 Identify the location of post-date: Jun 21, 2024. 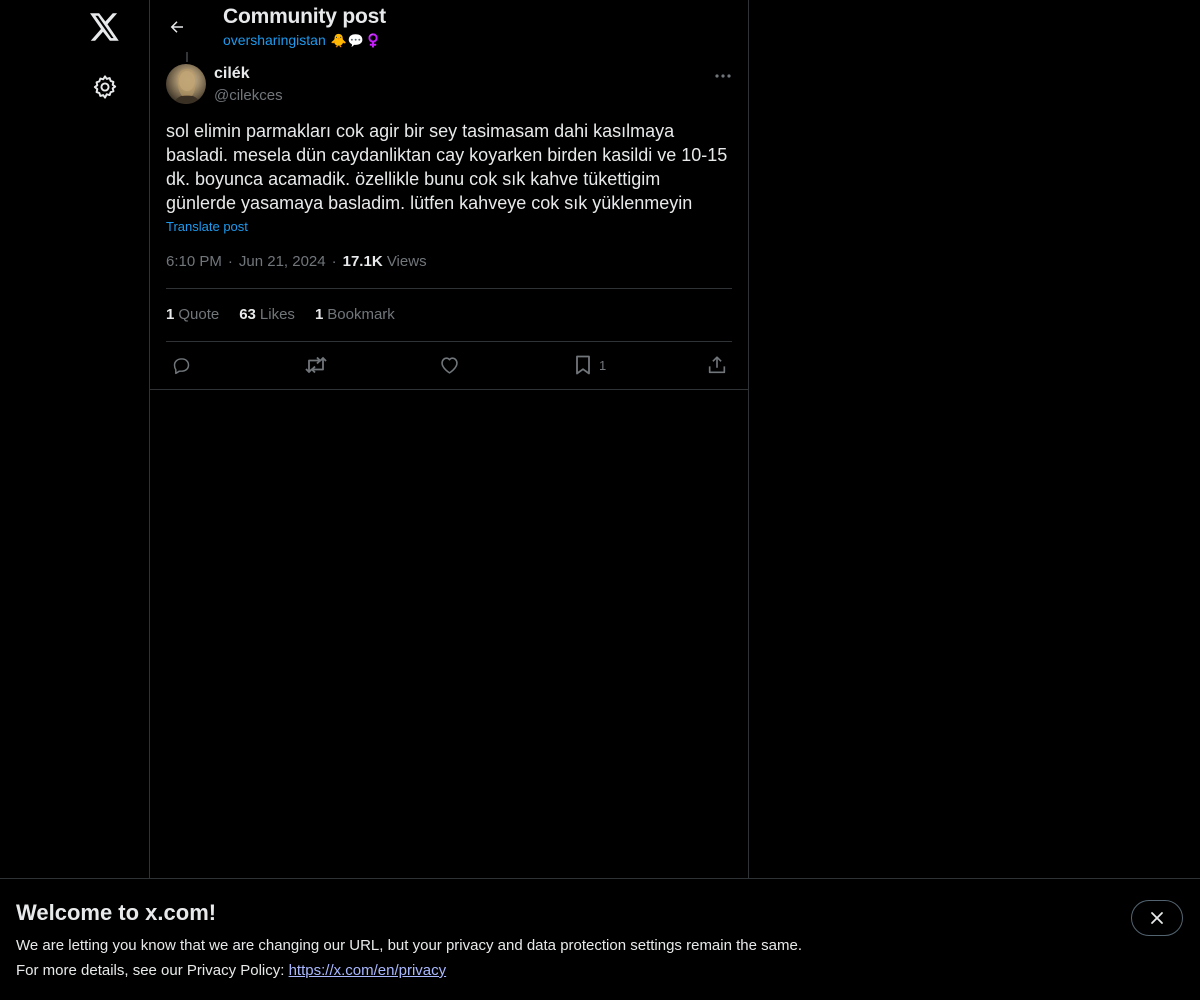
(282, 261).